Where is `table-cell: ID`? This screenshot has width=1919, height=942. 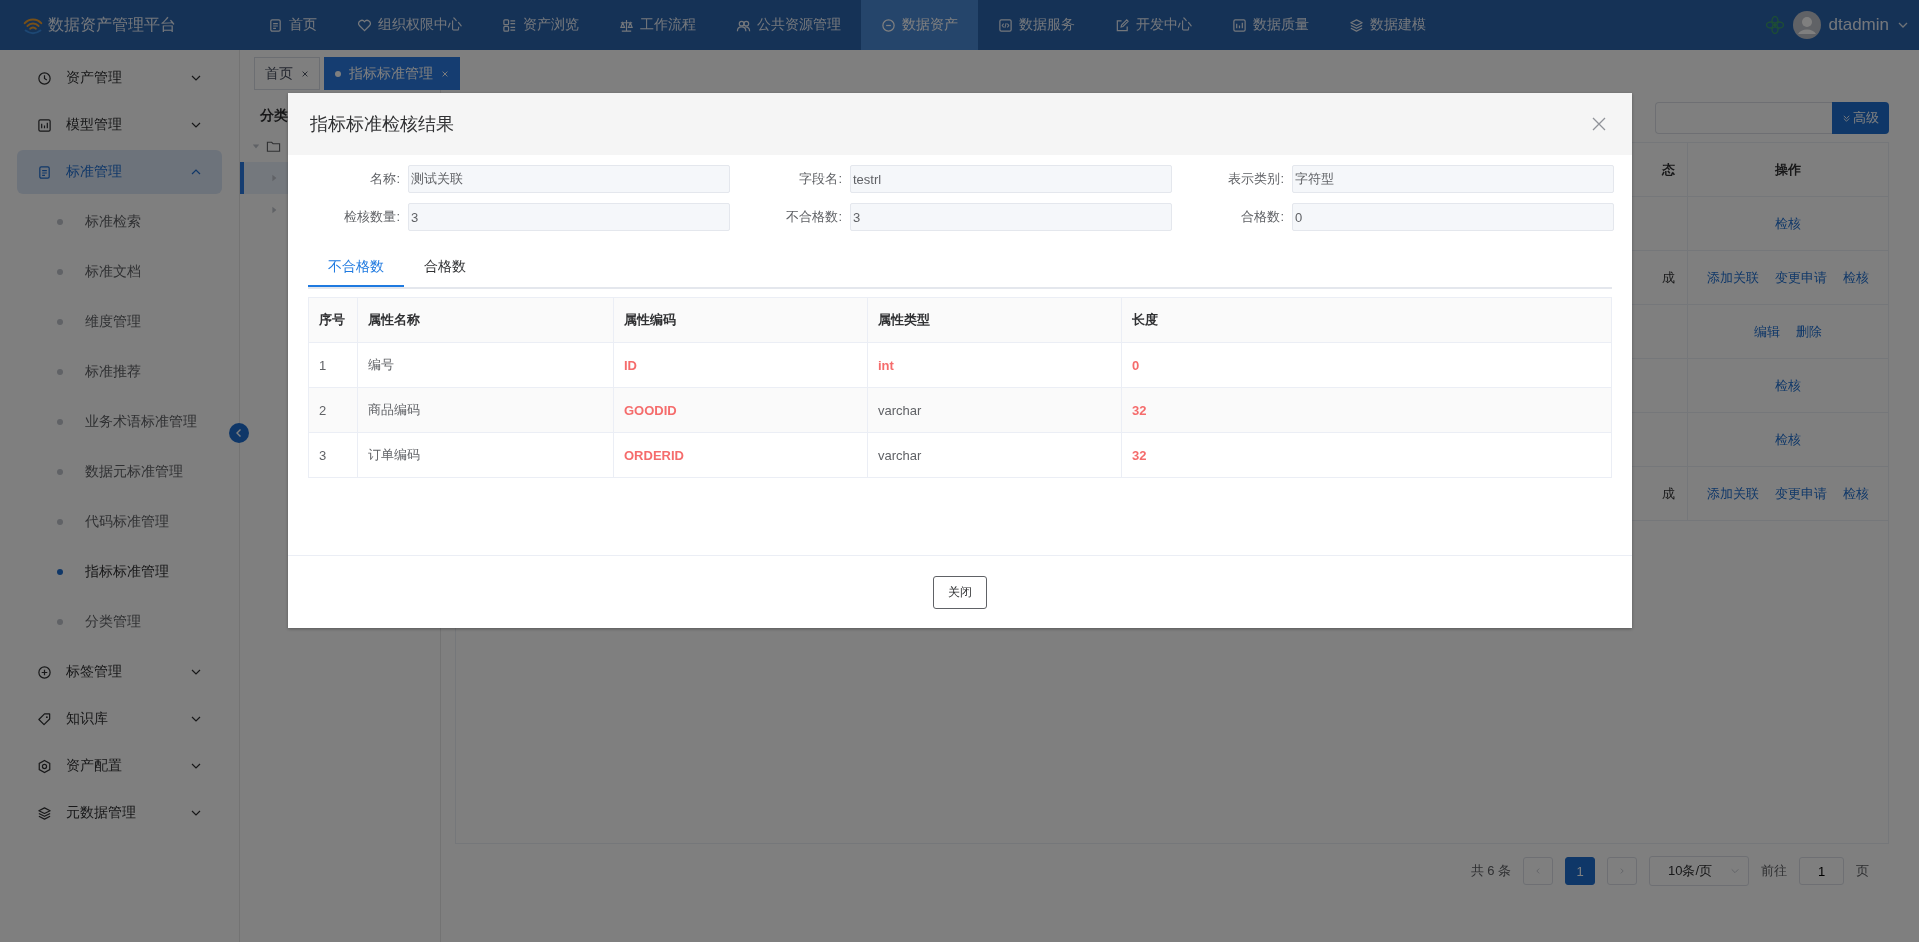
table-cell: ID is located at coordinates (741, 365).